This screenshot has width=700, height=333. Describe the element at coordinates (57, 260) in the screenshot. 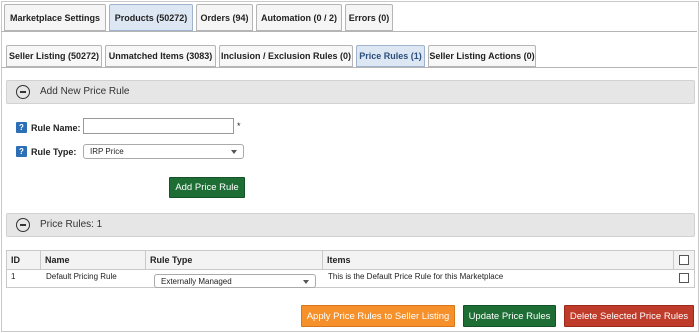

I see `column-header-name: Name` at that location.